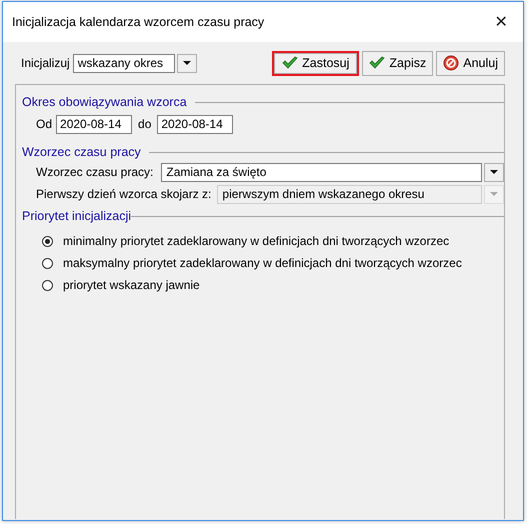  I want to click on section-title: Priorytet inicjalizacji, so click(77, 216).